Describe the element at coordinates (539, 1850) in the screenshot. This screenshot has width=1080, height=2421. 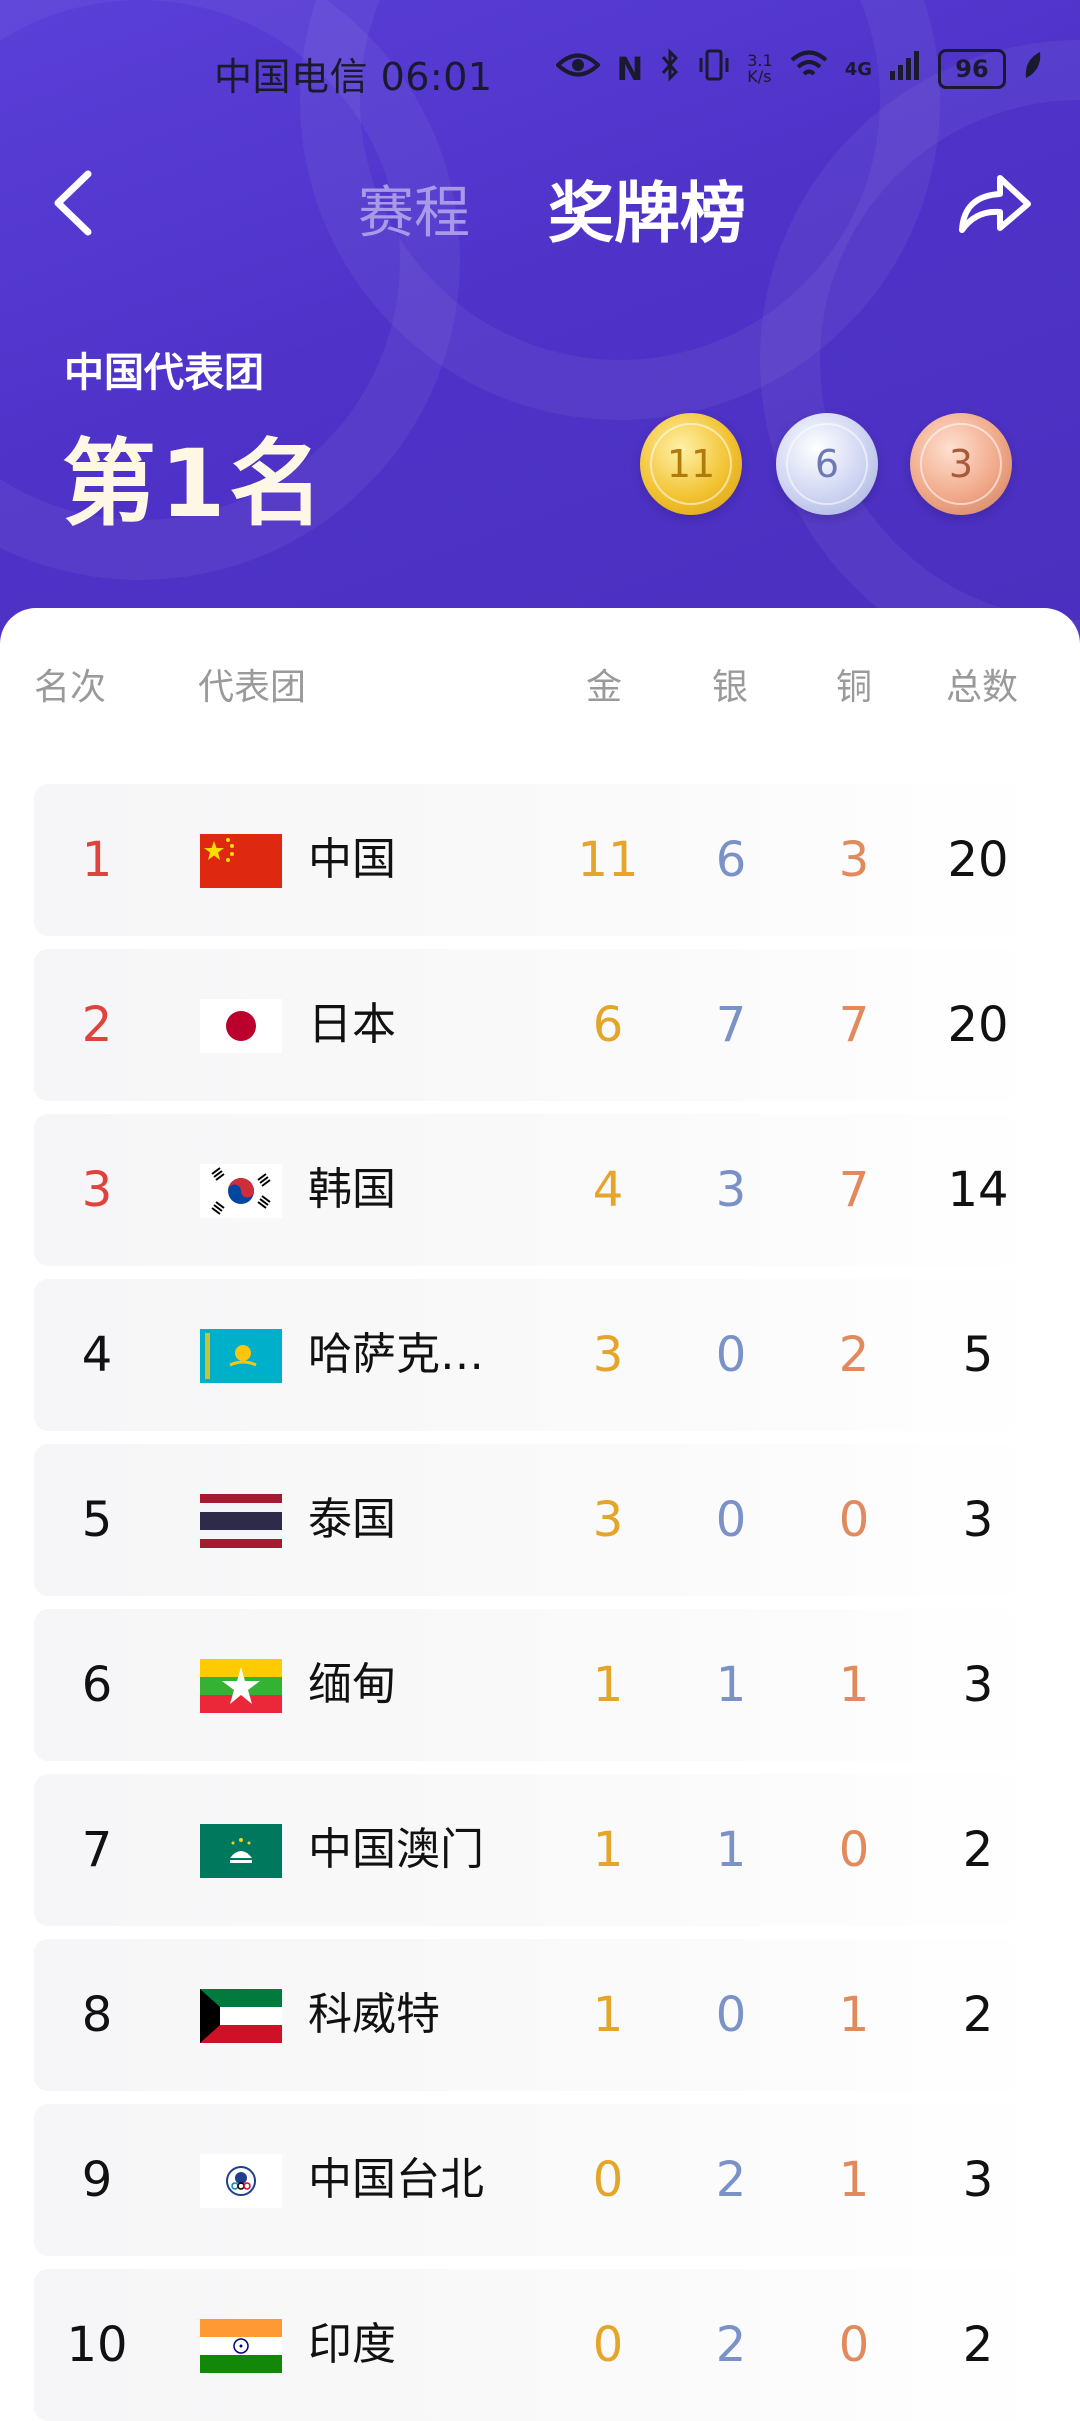
I see `table-row: 7 中国澳门 1 1 0 2` at that location.